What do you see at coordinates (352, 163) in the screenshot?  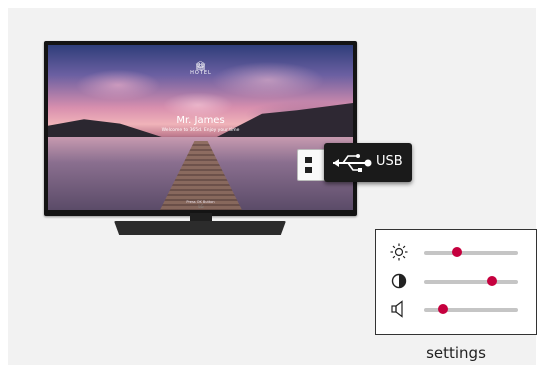 I see `usb-icon` at bounding box center [352, 163].